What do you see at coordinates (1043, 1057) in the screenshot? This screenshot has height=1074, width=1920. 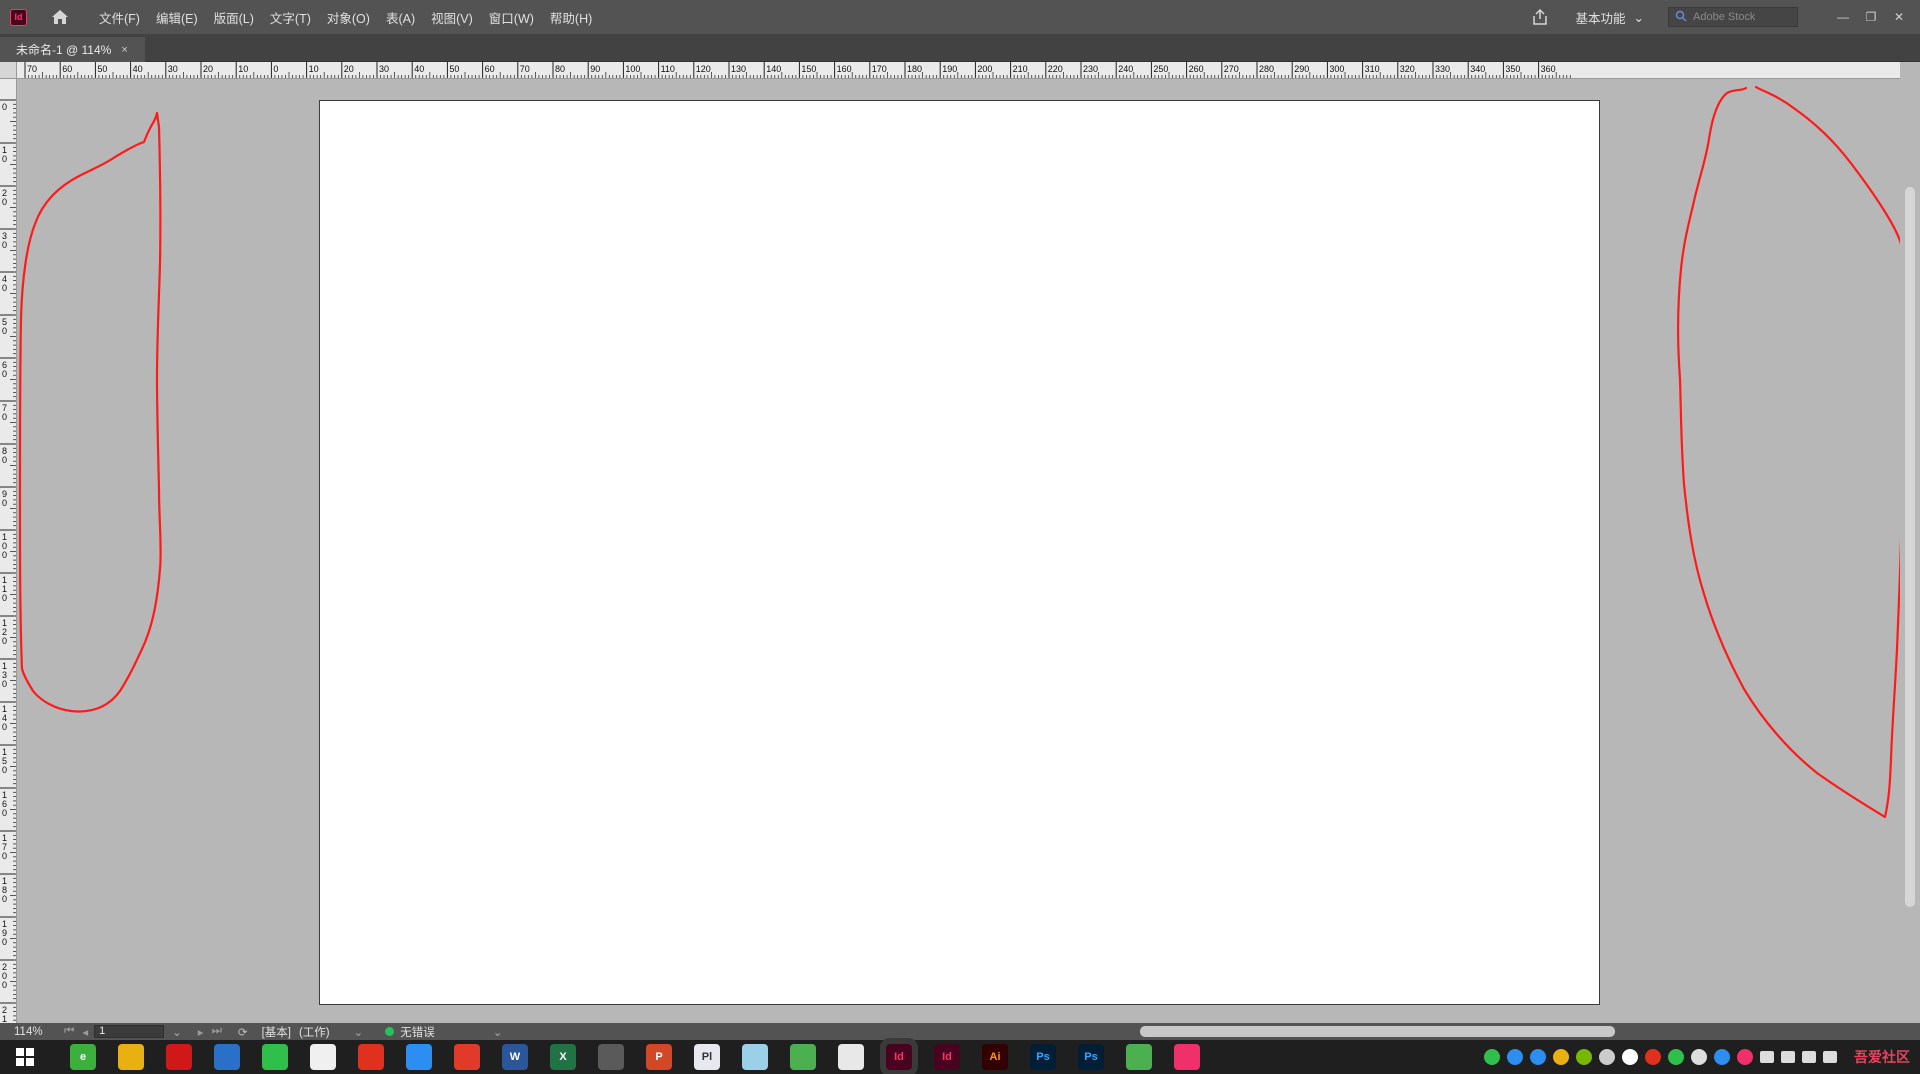 I see `photoshop-icon: Ps` at bounding box center [1043, 1057].